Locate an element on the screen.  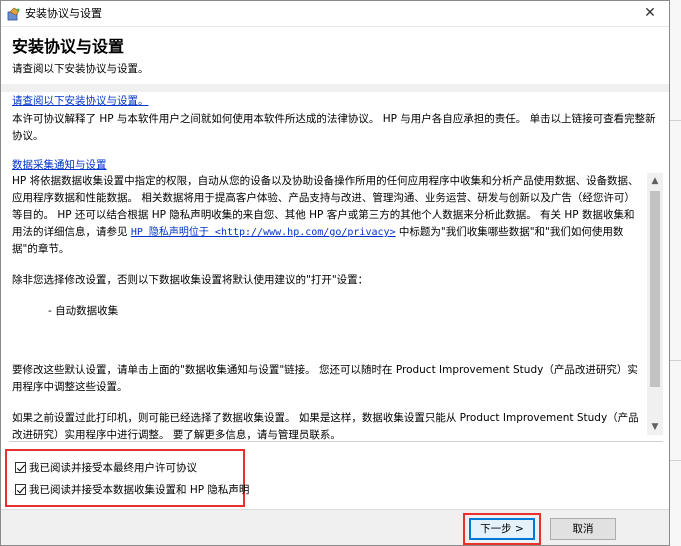
cancel-button: 取消 is located at coordinates (583, 529).